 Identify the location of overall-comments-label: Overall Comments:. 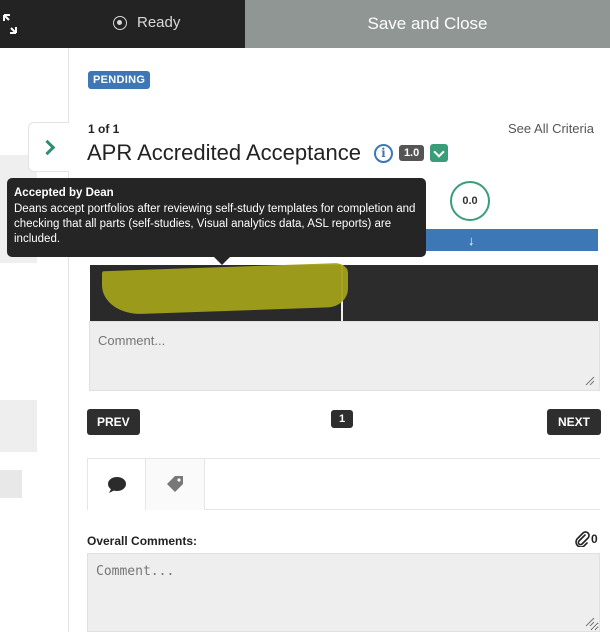
(142, 541).